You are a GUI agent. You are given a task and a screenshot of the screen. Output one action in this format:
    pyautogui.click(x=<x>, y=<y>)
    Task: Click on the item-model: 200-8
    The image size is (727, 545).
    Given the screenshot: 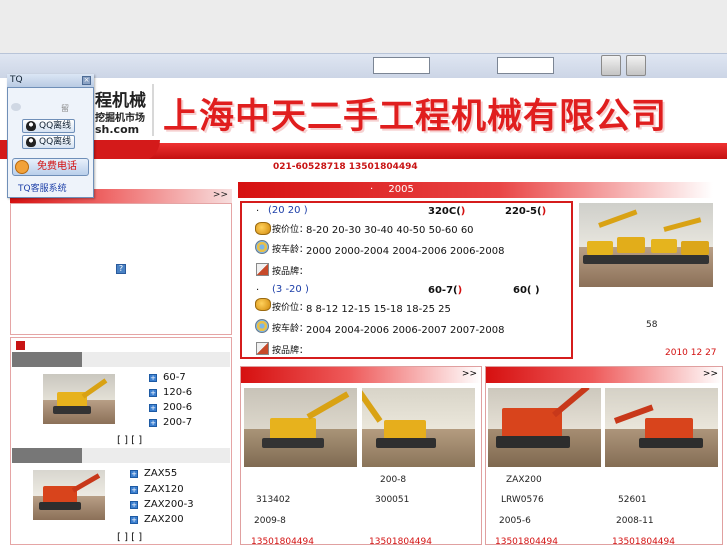 What is the action you would take?
    pyautogui.click(x=393, y=480)
    